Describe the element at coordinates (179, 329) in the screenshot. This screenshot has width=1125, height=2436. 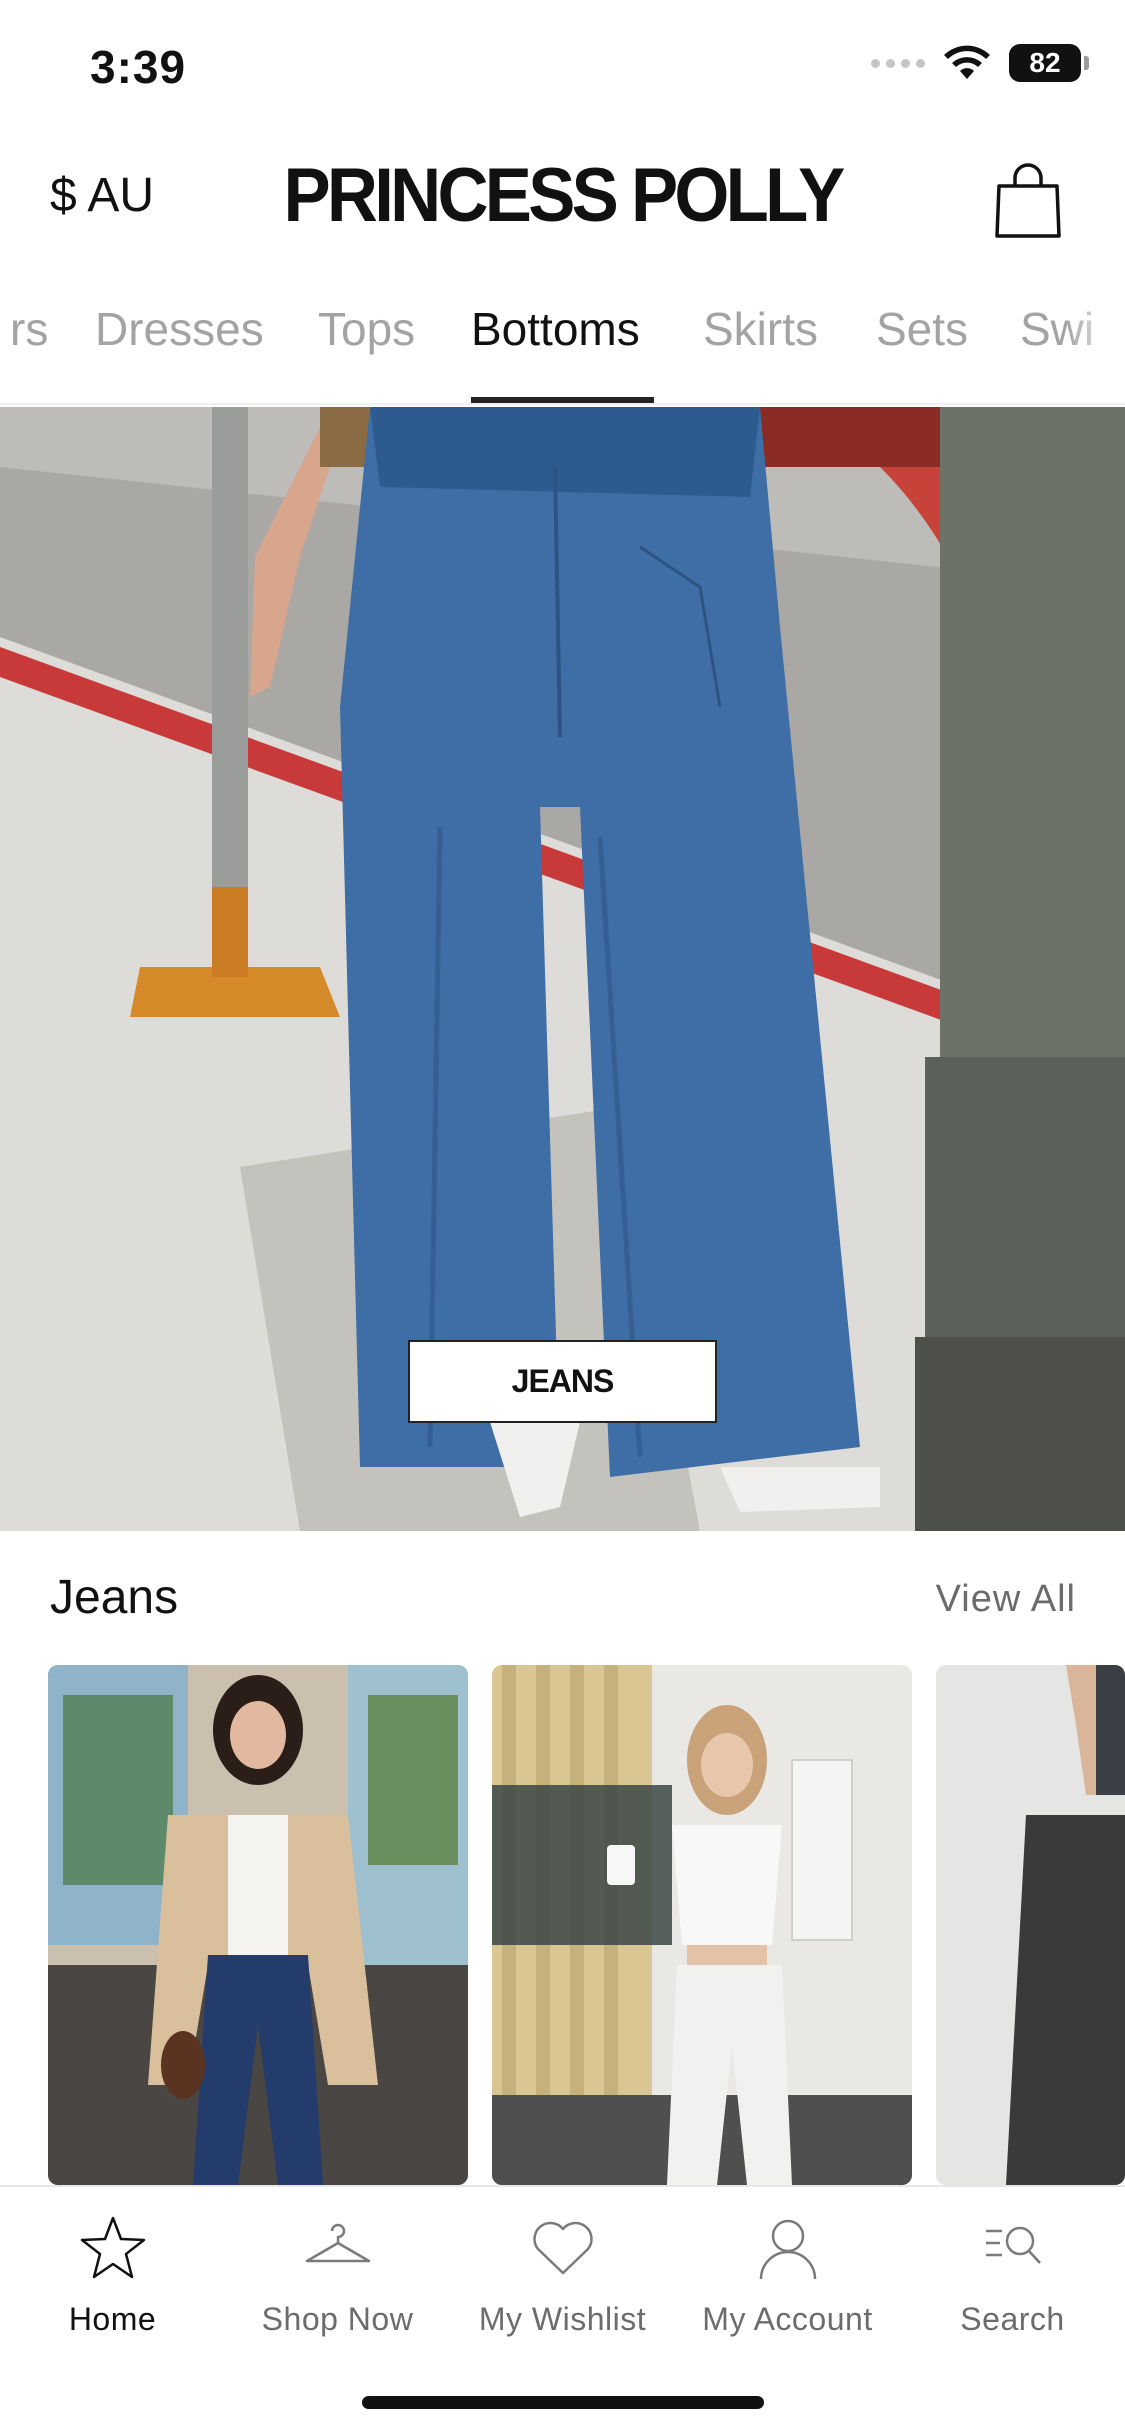
I see `tab-dresses: Dresses` at that location.